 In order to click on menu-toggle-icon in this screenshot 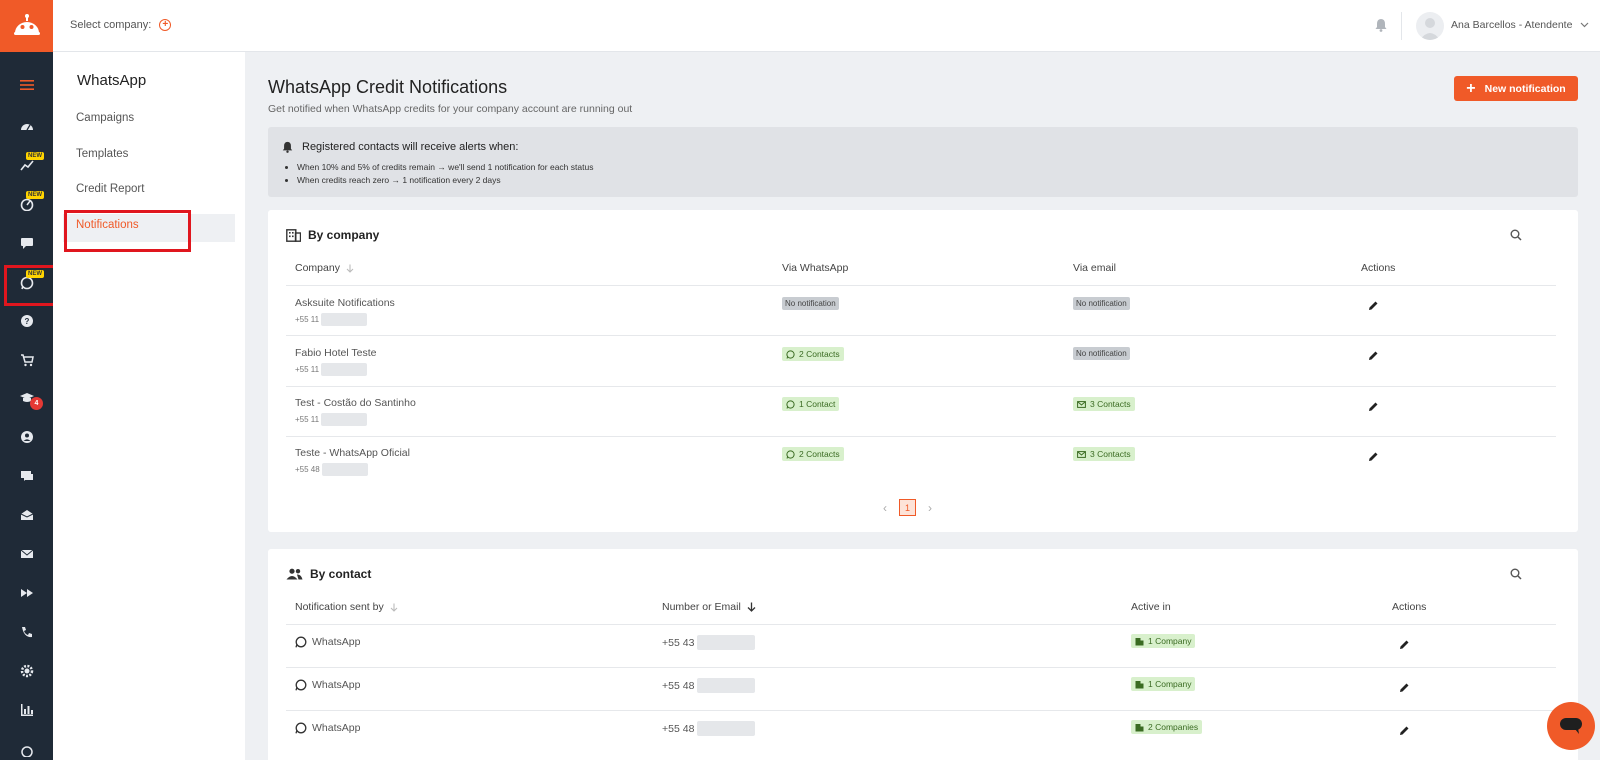, I will do `click(26, 85)`.